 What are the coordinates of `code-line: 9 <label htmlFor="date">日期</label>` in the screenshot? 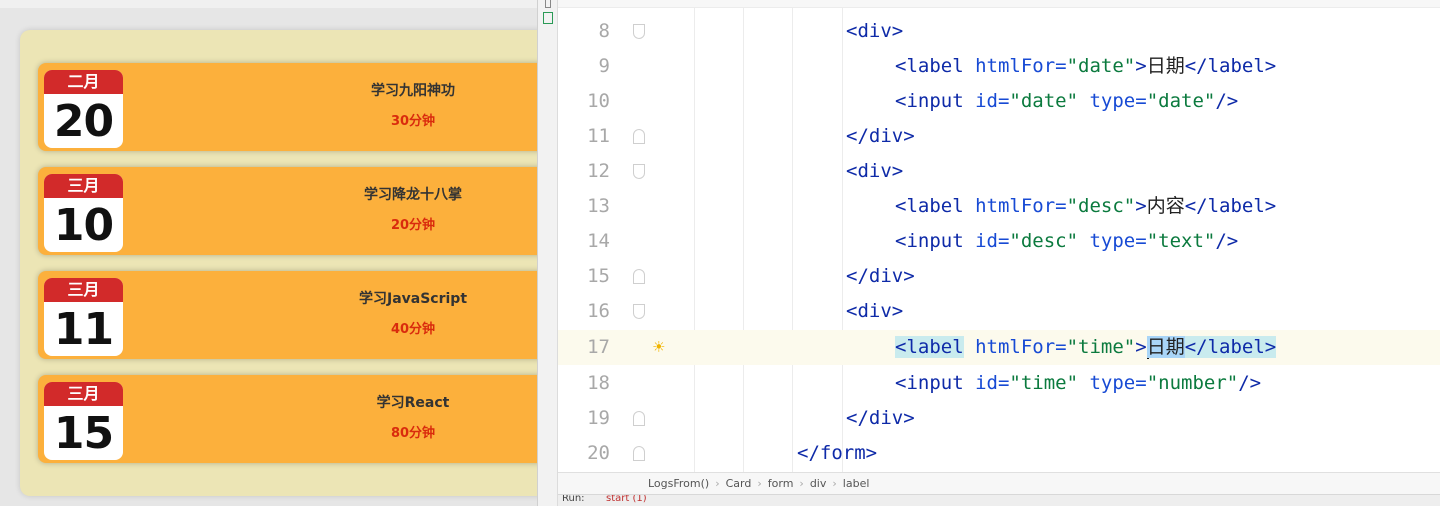 It's located at (999, 66).